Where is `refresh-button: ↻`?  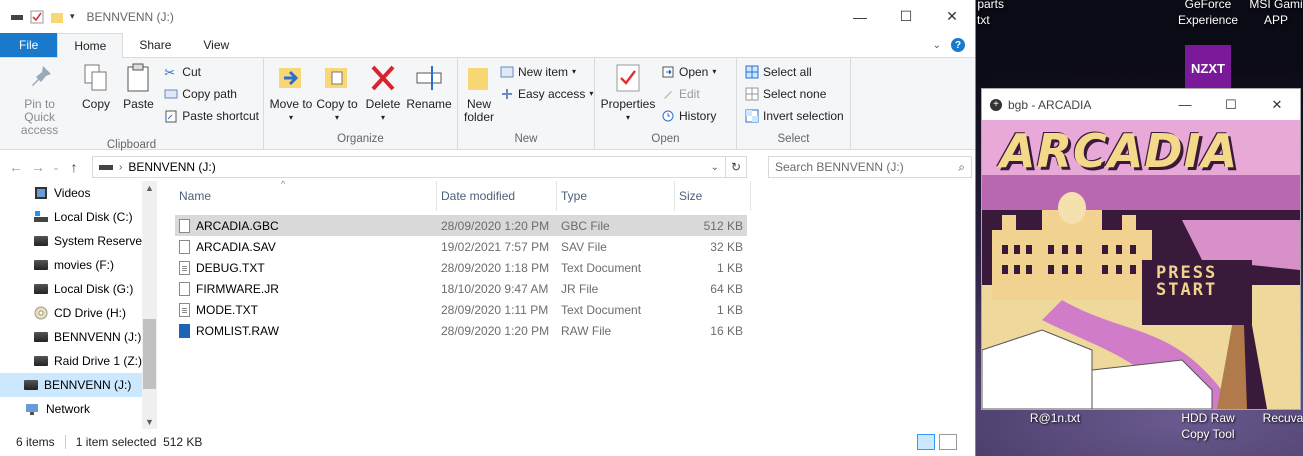 refresh-button: ↻ is located at coordinates (736, 167).